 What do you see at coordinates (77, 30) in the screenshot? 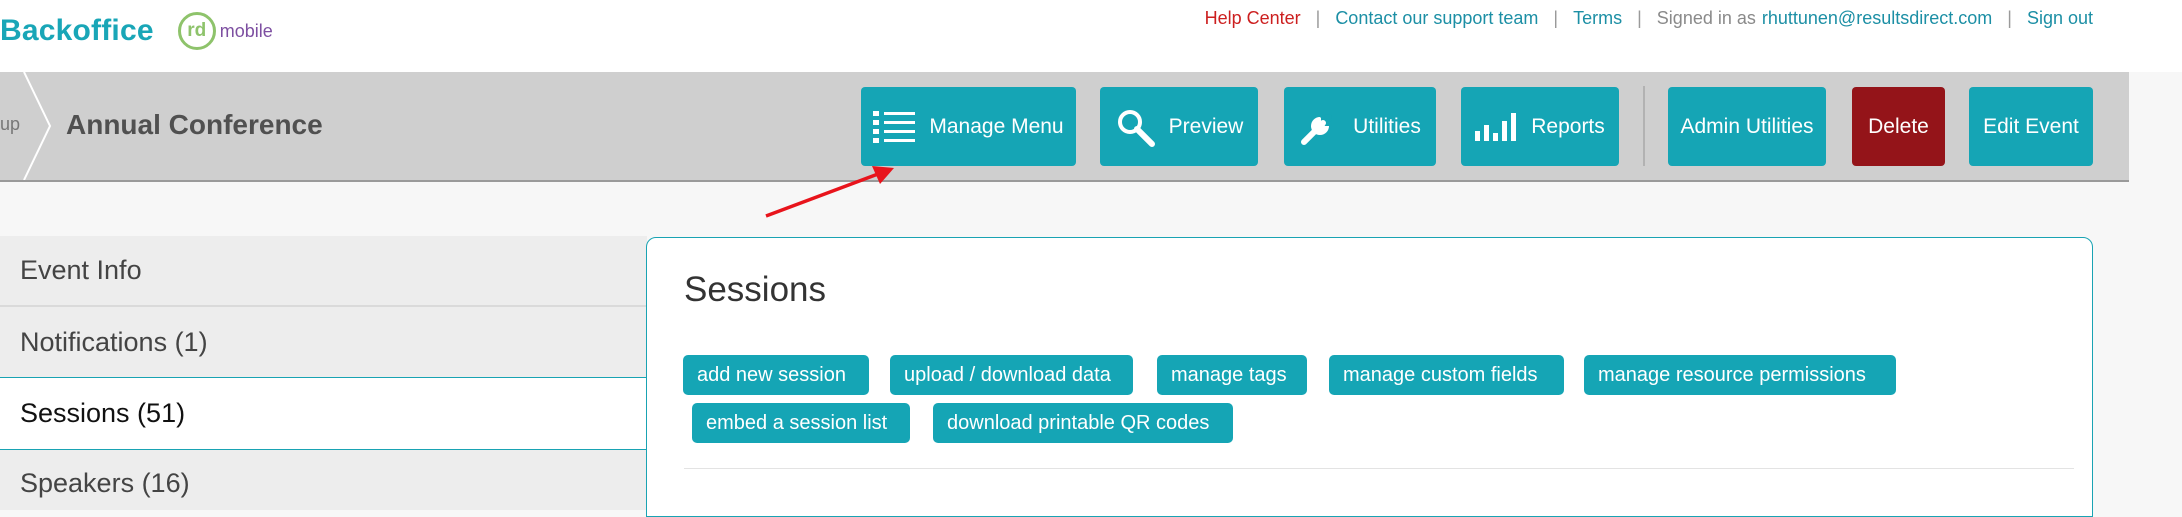
I see `brand-name: Backoffice` at bounding box center [77, 30].